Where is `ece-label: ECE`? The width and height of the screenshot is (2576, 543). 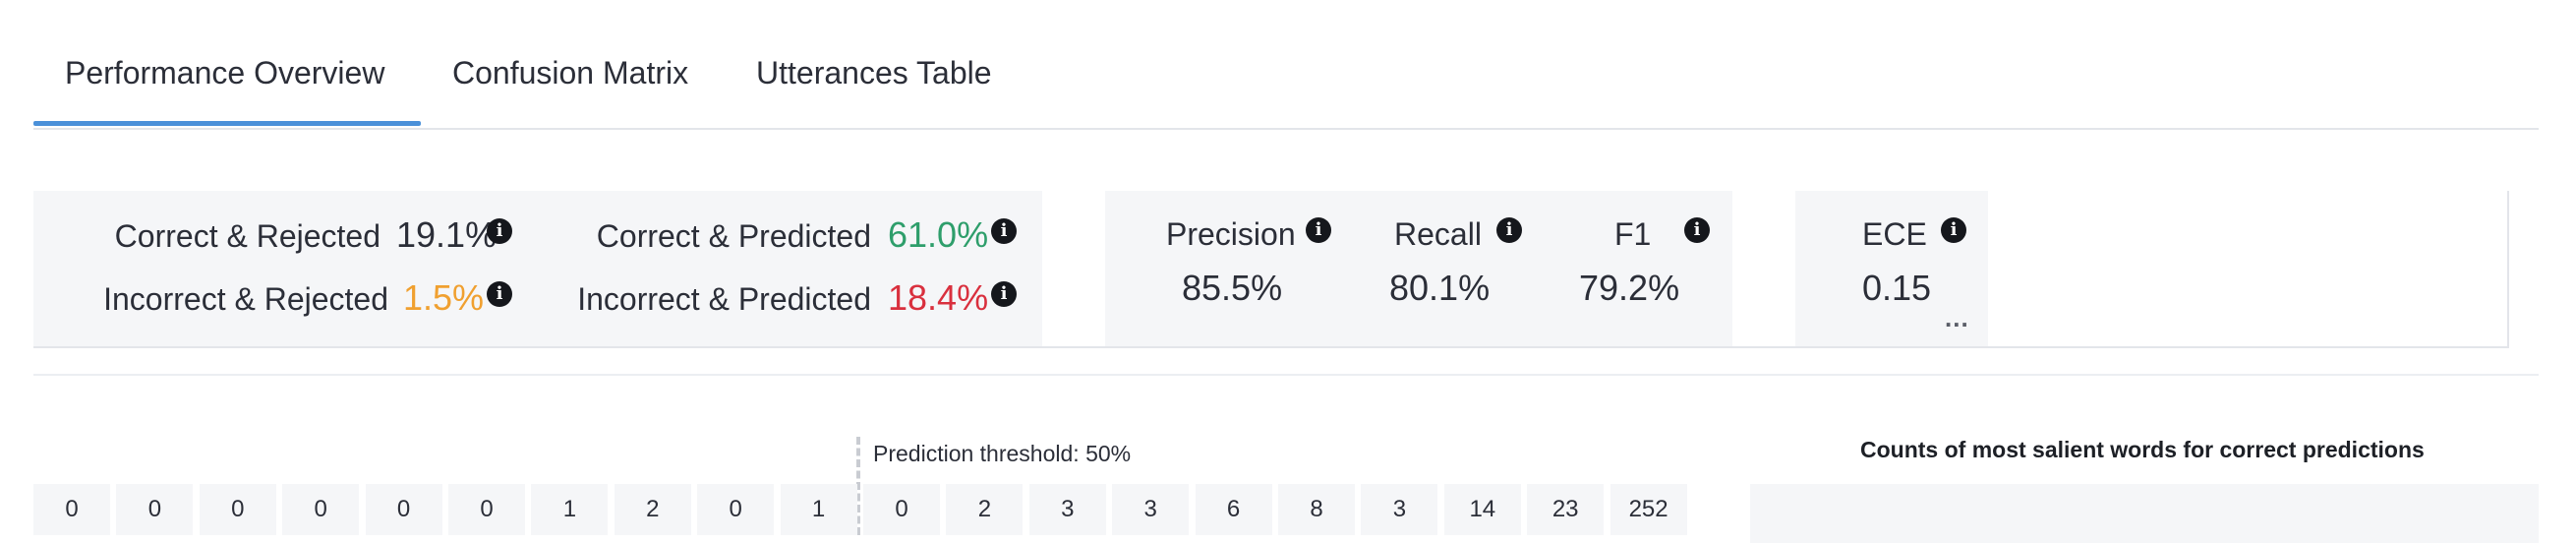 ece-label: ECE is located at coordinates (1894, 234).